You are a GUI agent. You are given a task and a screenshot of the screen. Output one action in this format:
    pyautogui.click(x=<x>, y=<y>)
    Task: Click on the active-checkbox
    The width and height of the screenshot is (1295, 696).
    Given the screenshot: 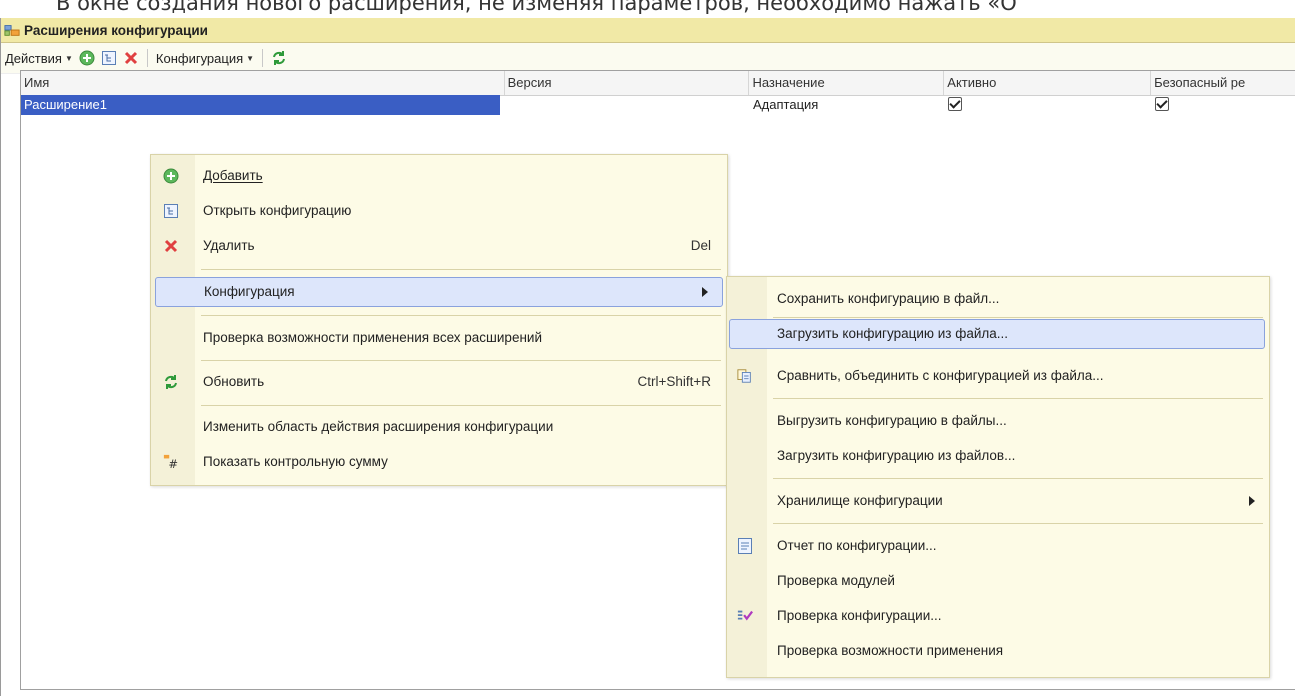 What is the action you would take?
    pyautogui.click(x=955, y=104)
    